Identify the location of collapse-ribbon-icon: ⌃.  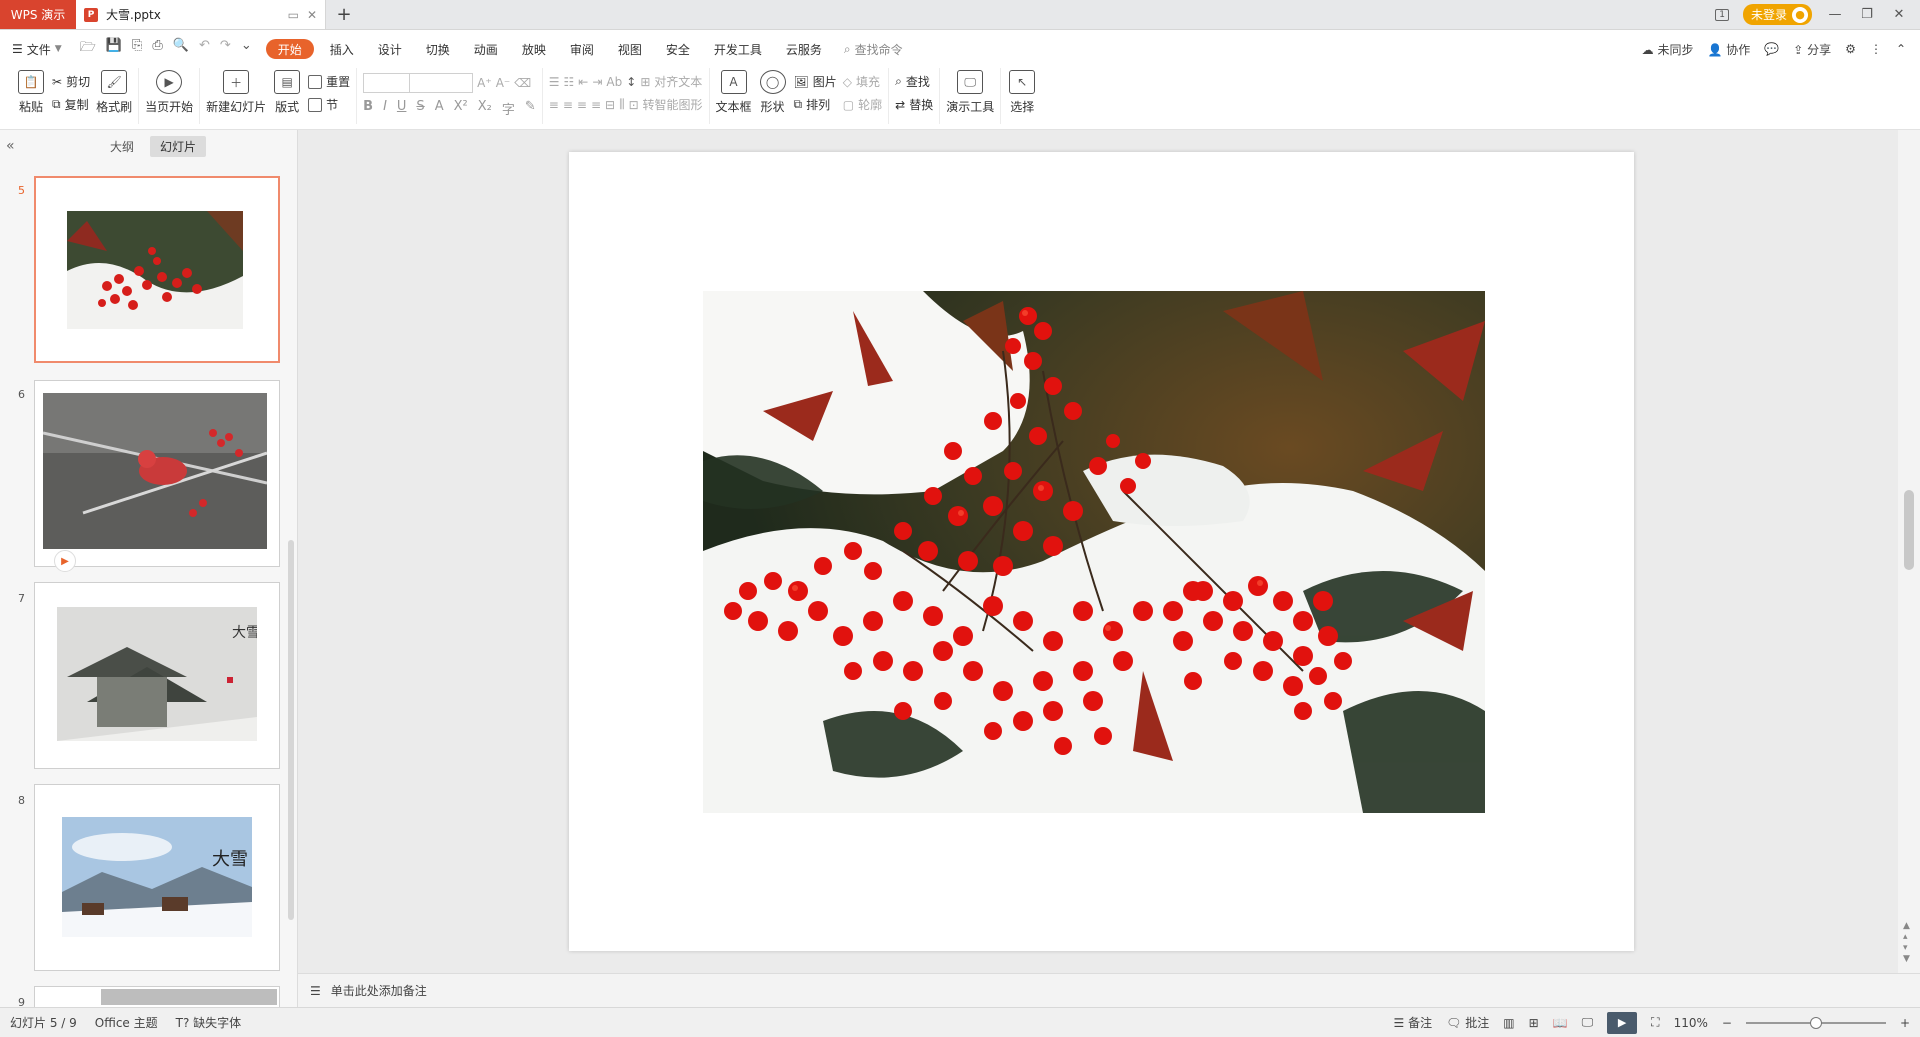
(1901, 49).